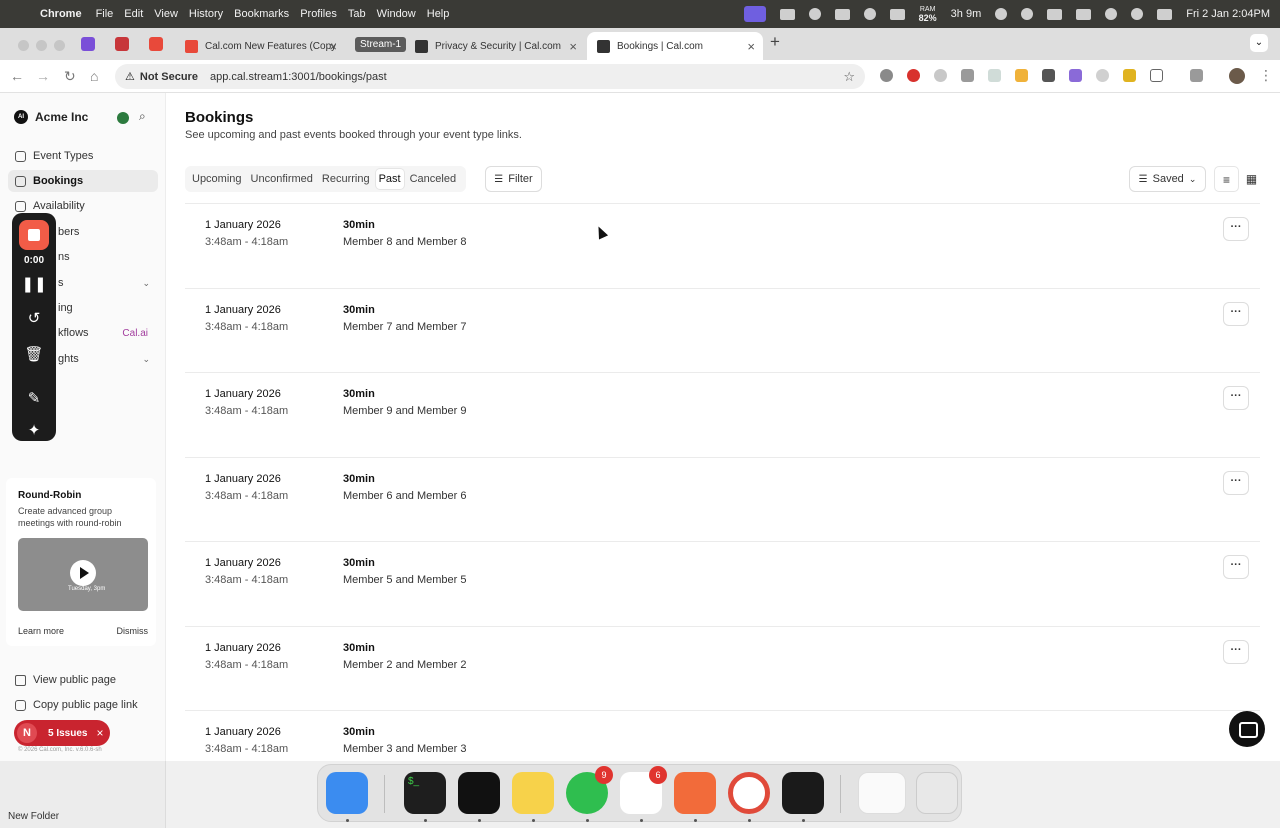 The height and width of the screenshot is (828, 1280). I want to click on terminal-icon: $_, so click(425, 793).